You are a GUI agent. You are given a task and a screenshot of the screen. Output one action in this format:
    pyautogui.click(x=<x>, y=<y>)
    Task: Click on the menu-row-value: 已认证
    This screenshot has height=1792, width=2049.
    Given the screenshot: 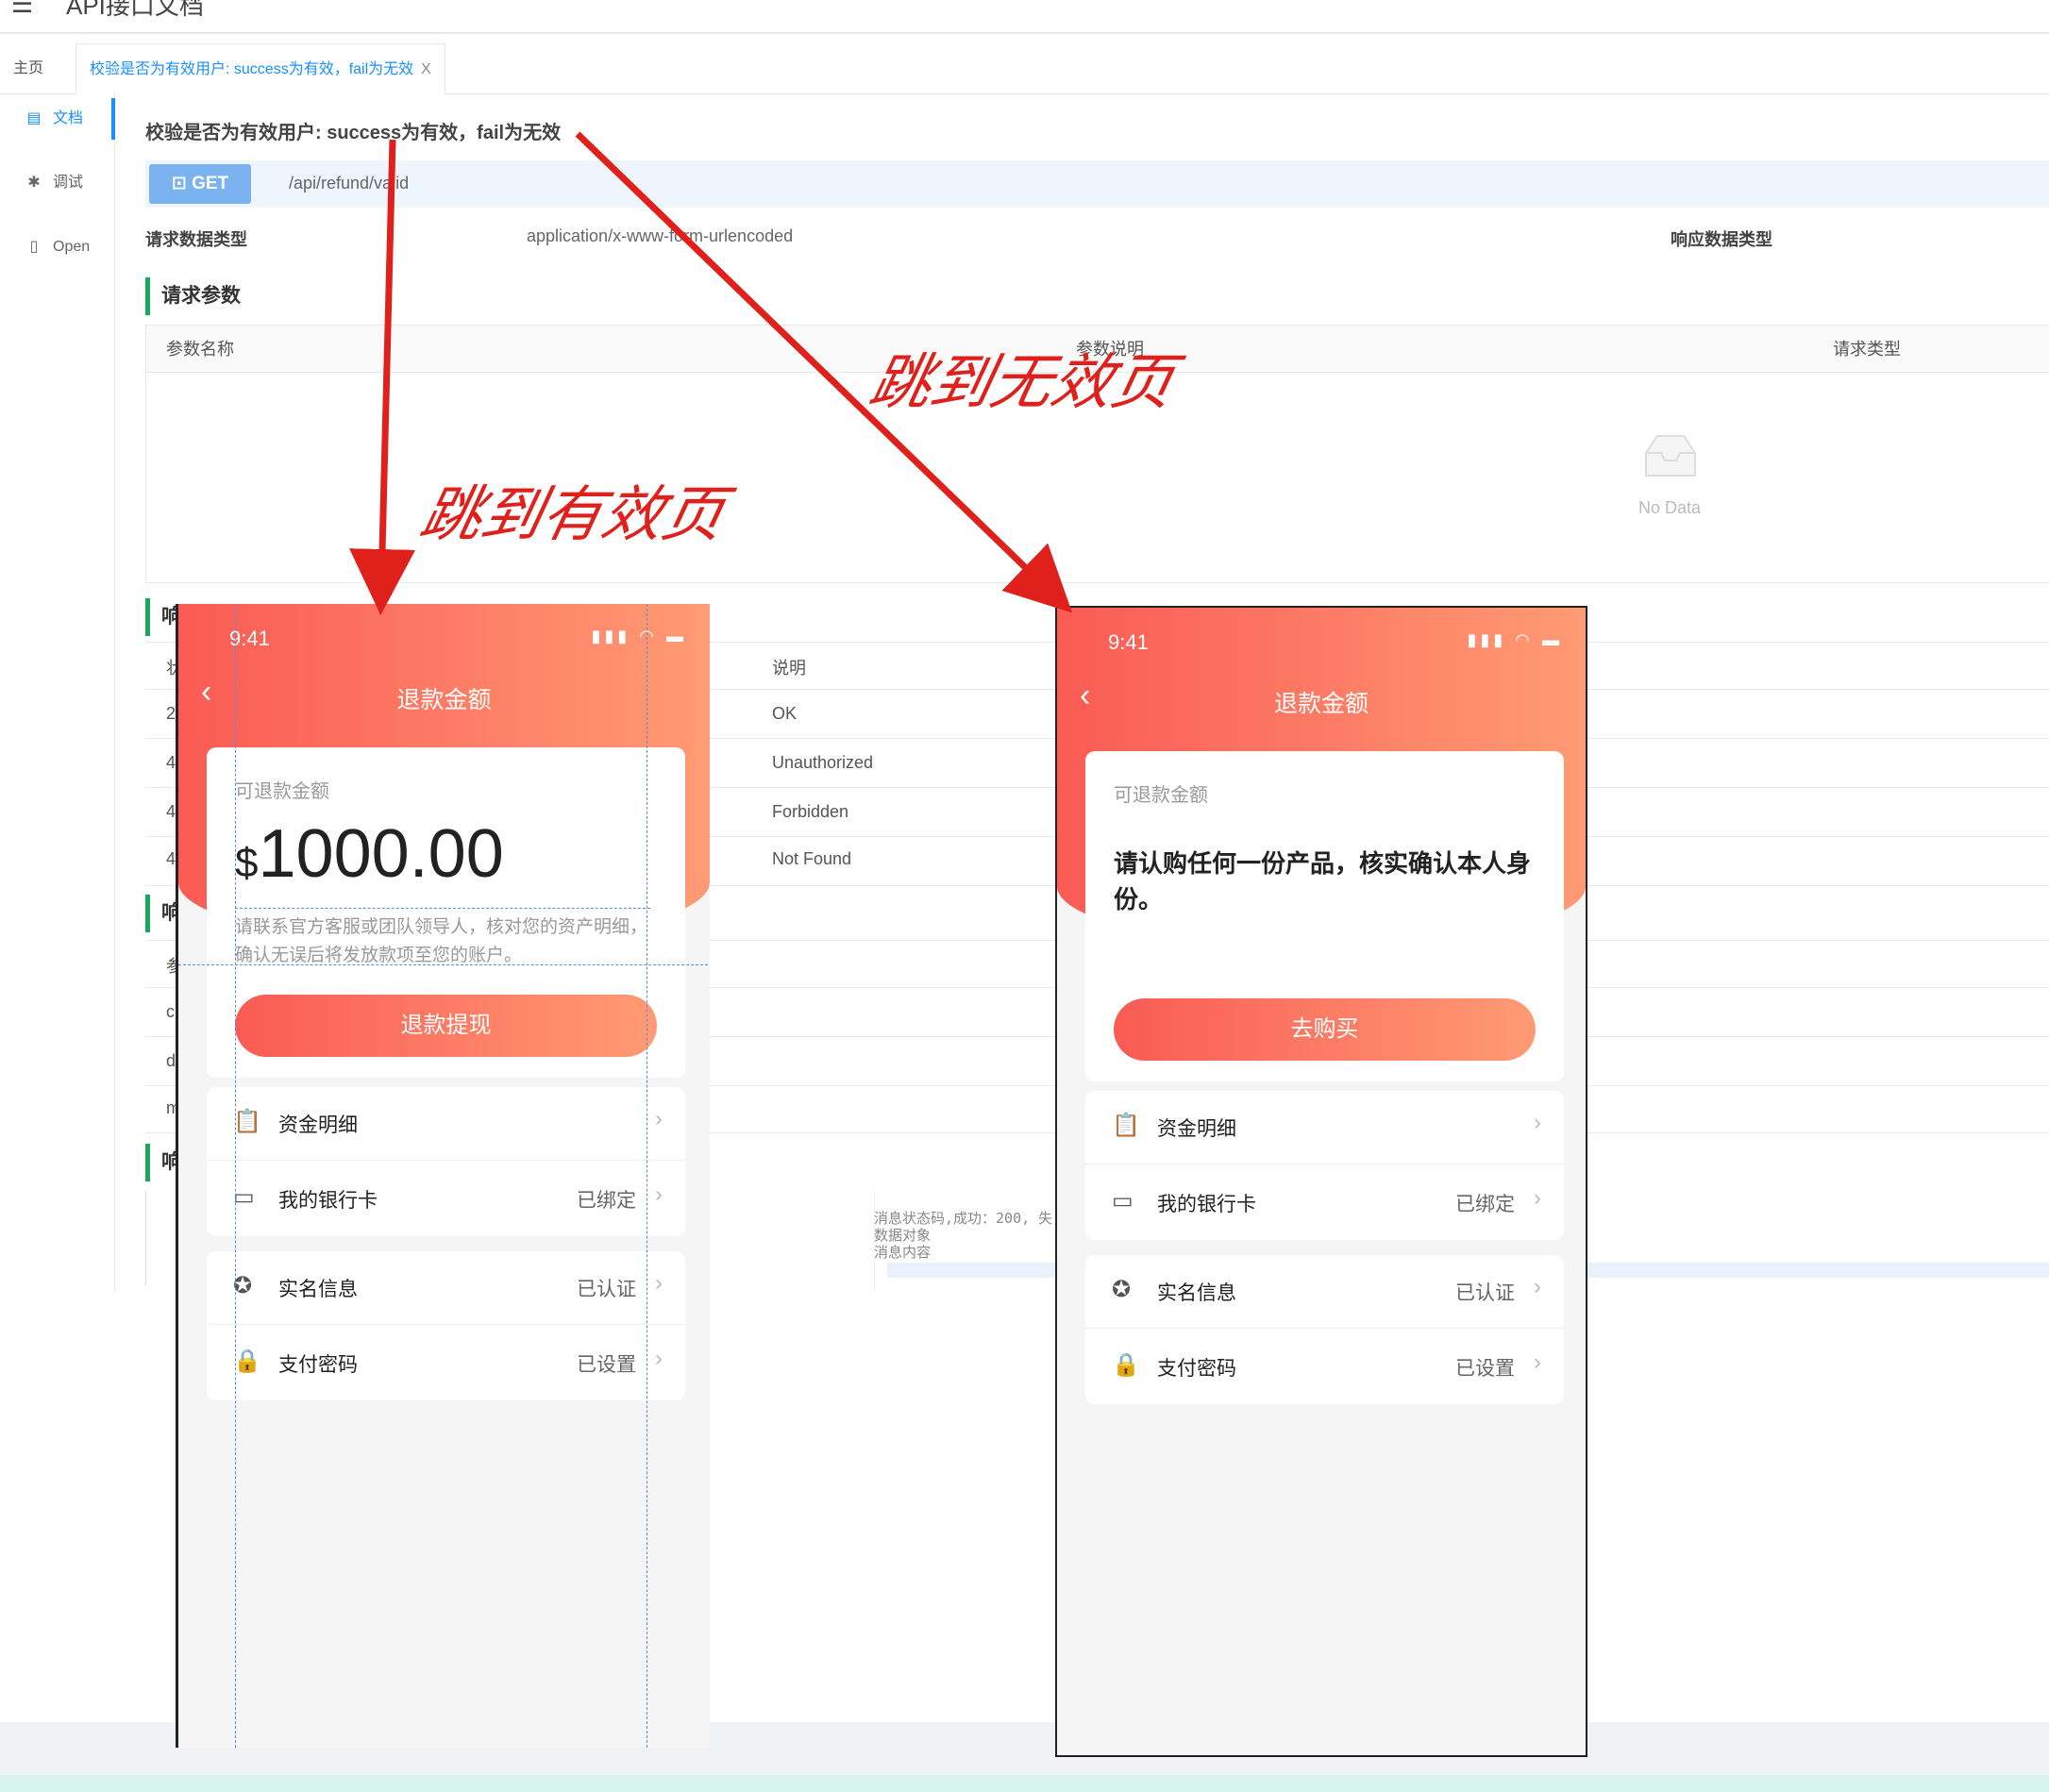 What is the action you would take?
    pyautogui.click(x=606, y=1289)
    